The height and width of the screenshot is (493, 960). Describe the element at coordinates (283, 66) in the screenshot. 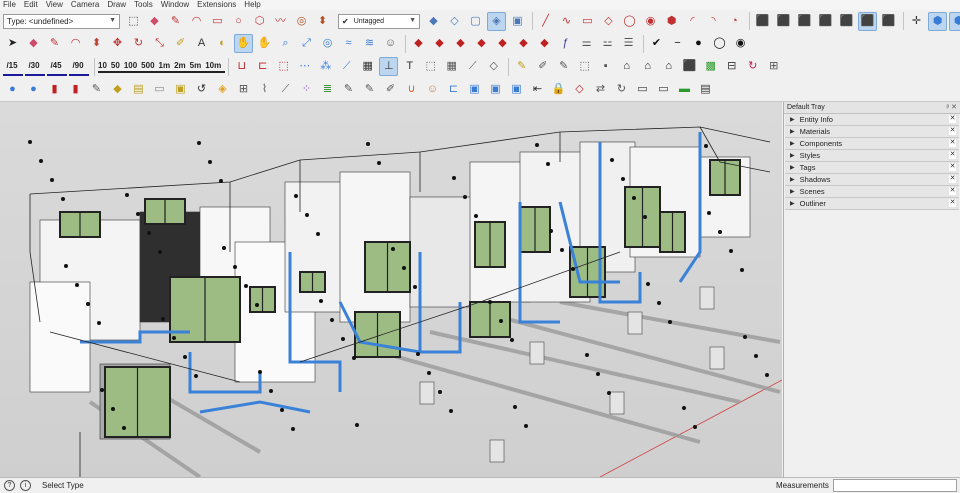

I see `stairs-icon: ⬚` at that location.